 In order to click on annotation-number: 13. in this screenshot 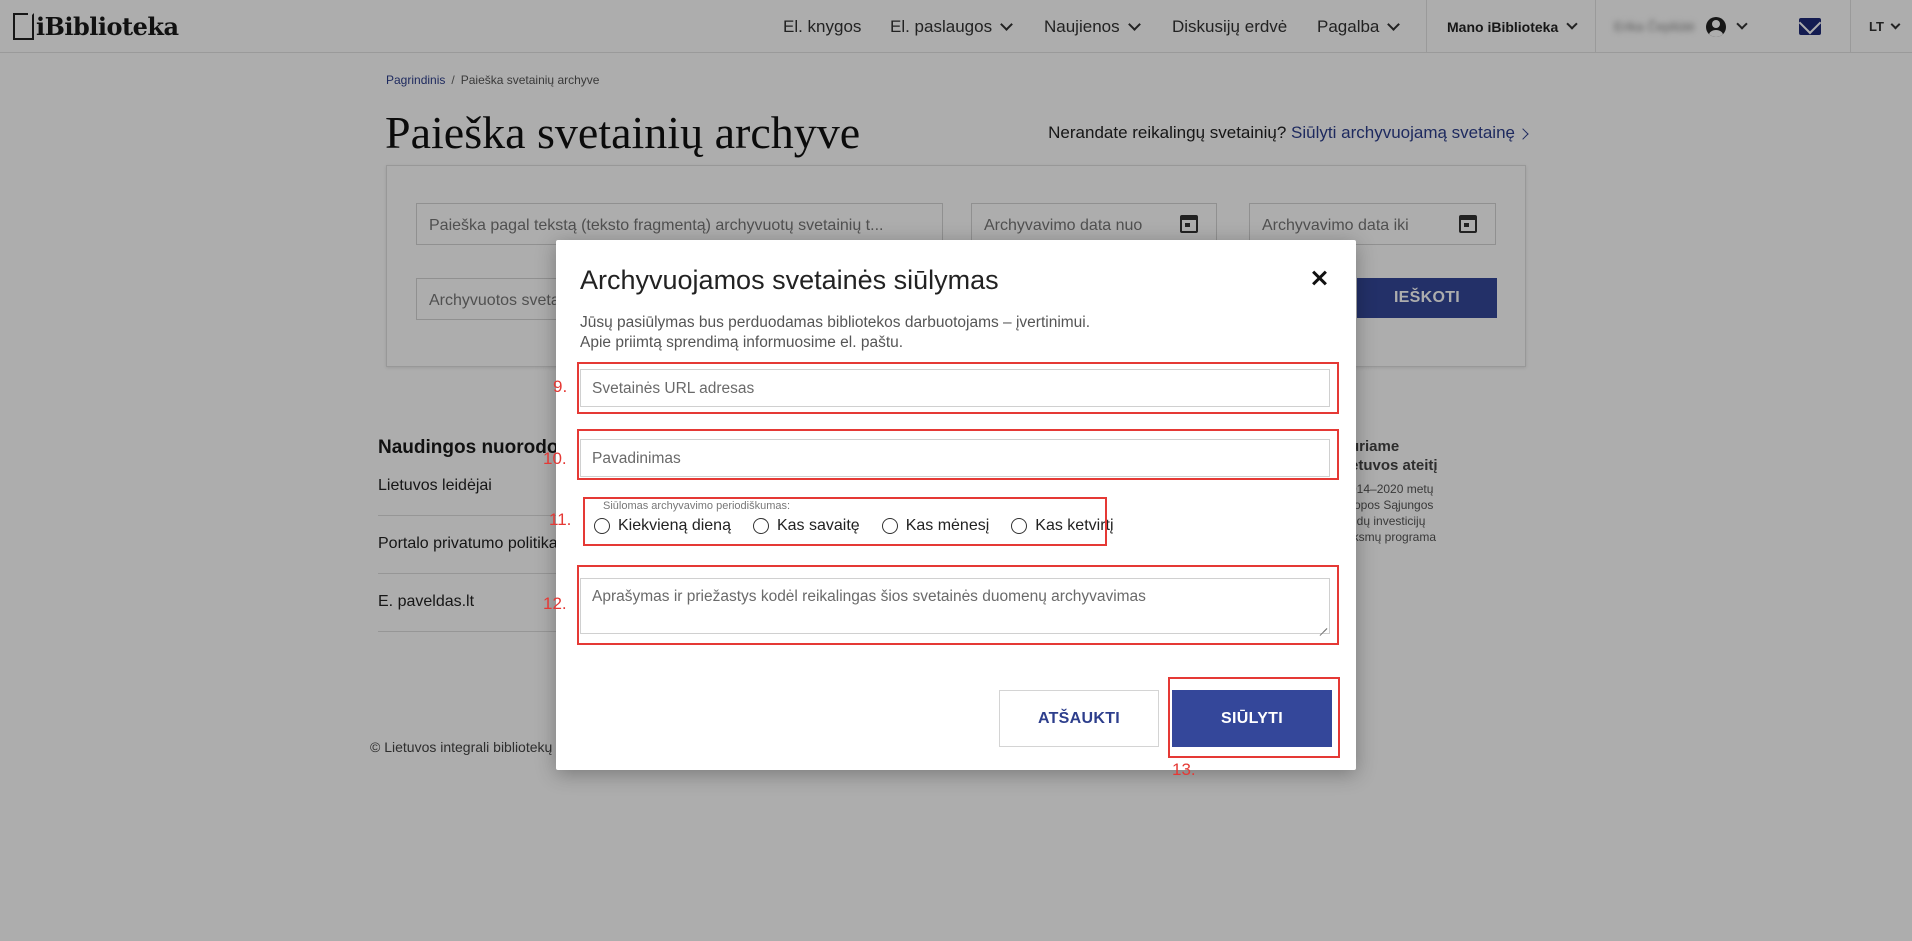, I will do `click(1184, 769)`.